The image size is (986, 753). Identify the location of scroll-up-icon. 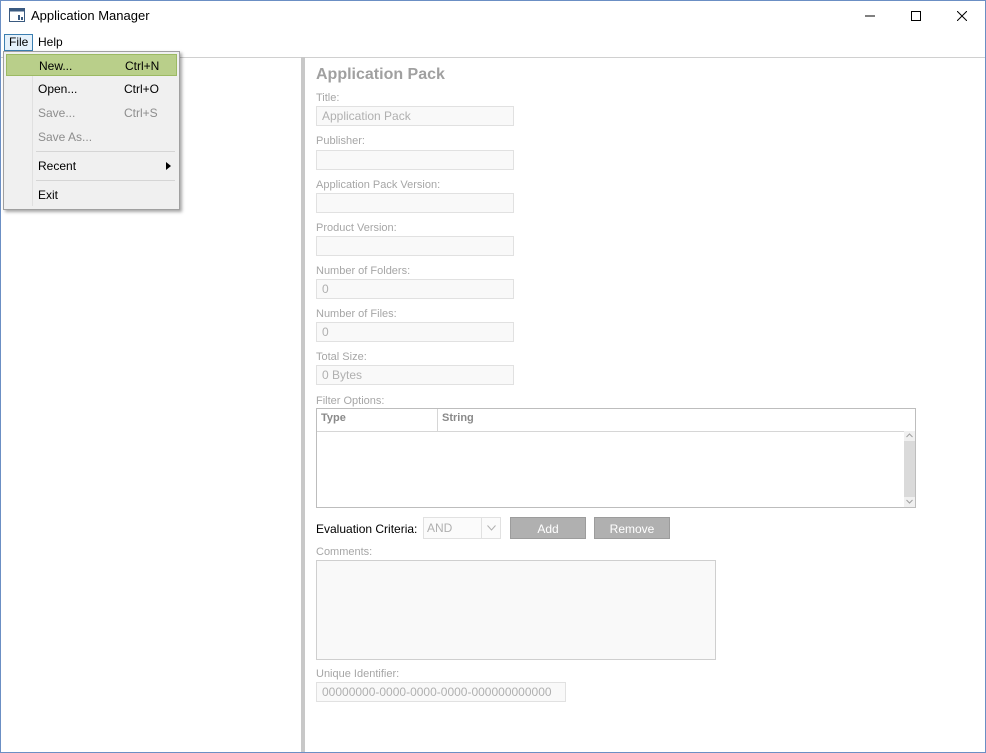
(909, 435).